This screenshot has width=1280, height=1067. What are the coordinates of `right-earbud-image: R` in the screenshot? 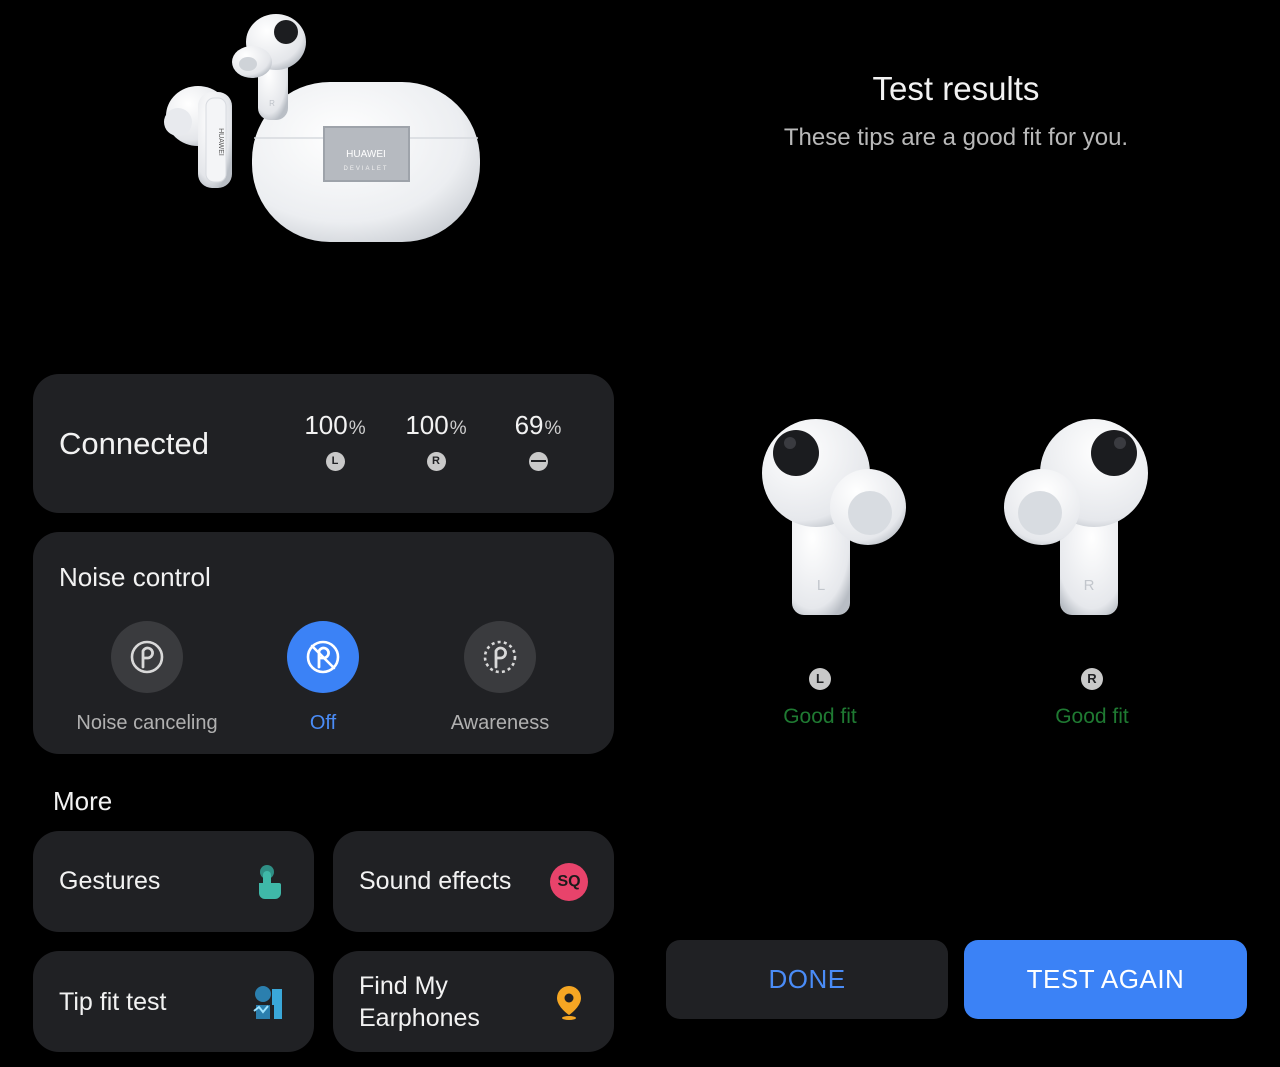 It's located at (1076, 517).